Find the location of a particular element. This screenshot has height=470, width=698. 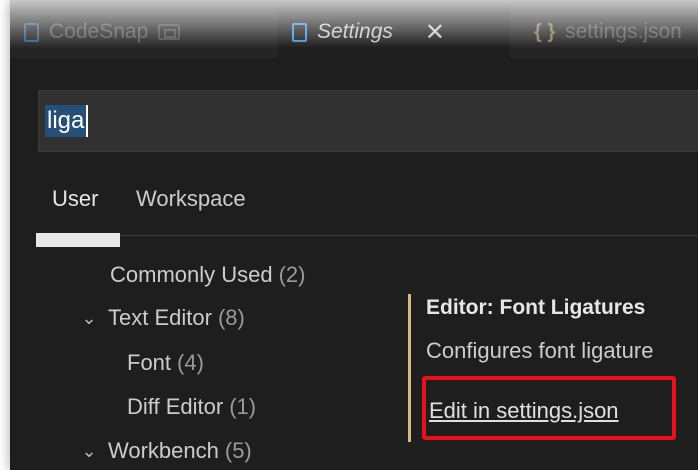

tab-codesnap: CodeSnap is located at coordinates (135, 32).